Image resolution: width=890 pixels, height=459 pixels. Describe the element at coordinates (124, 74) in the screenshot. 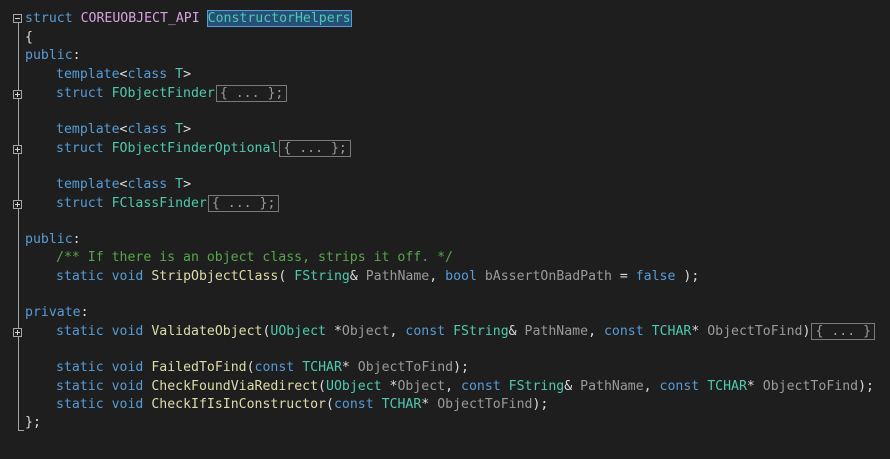

I see `code-line-template-1: template<class T>` at that location.